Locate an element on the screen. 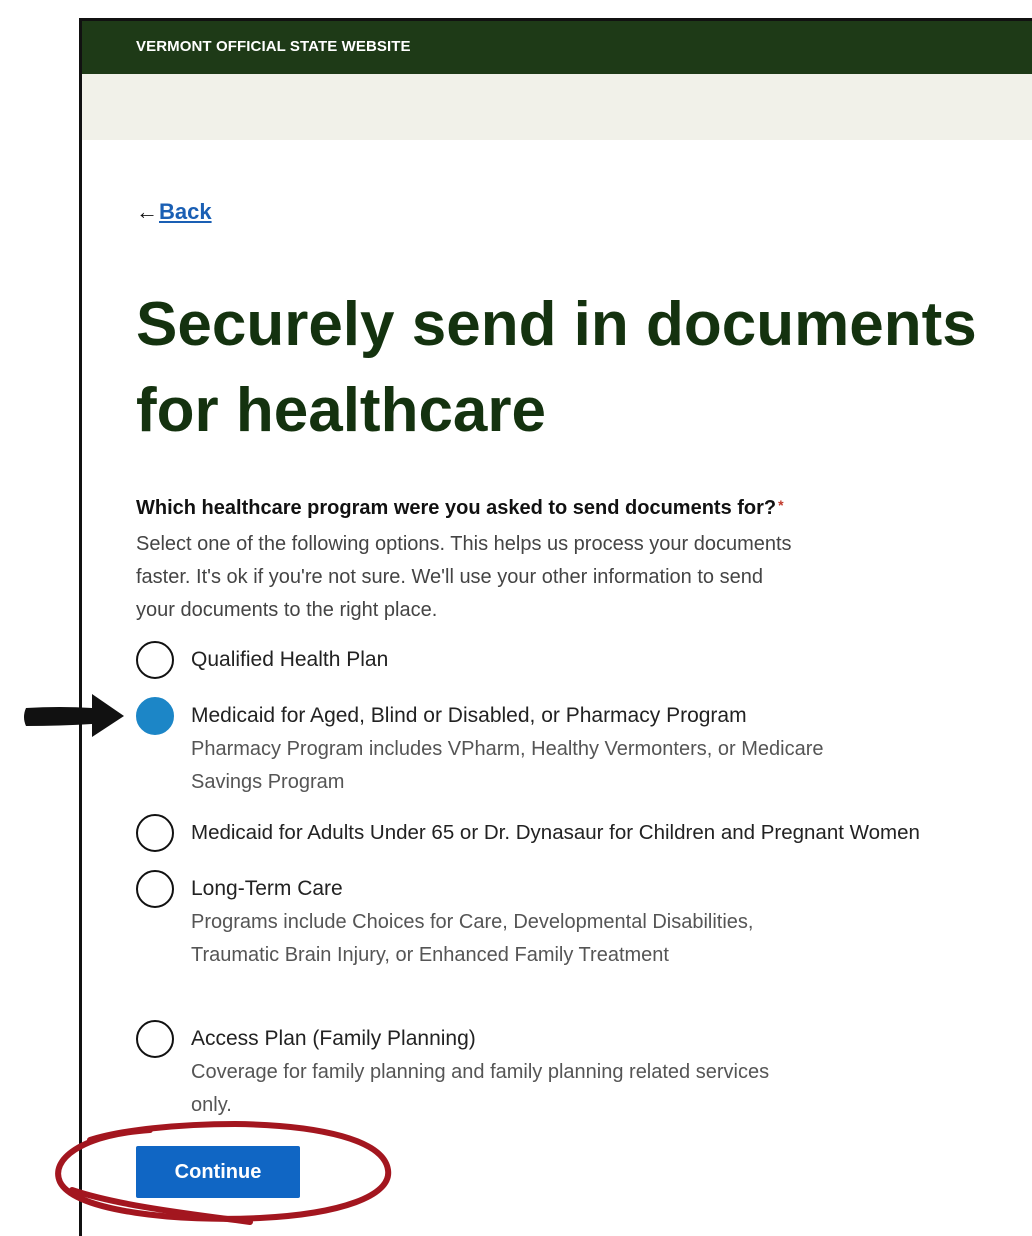 This screenshot has width=1032, height=1236. back-link-label: Back is located at coordinates (185, 212).